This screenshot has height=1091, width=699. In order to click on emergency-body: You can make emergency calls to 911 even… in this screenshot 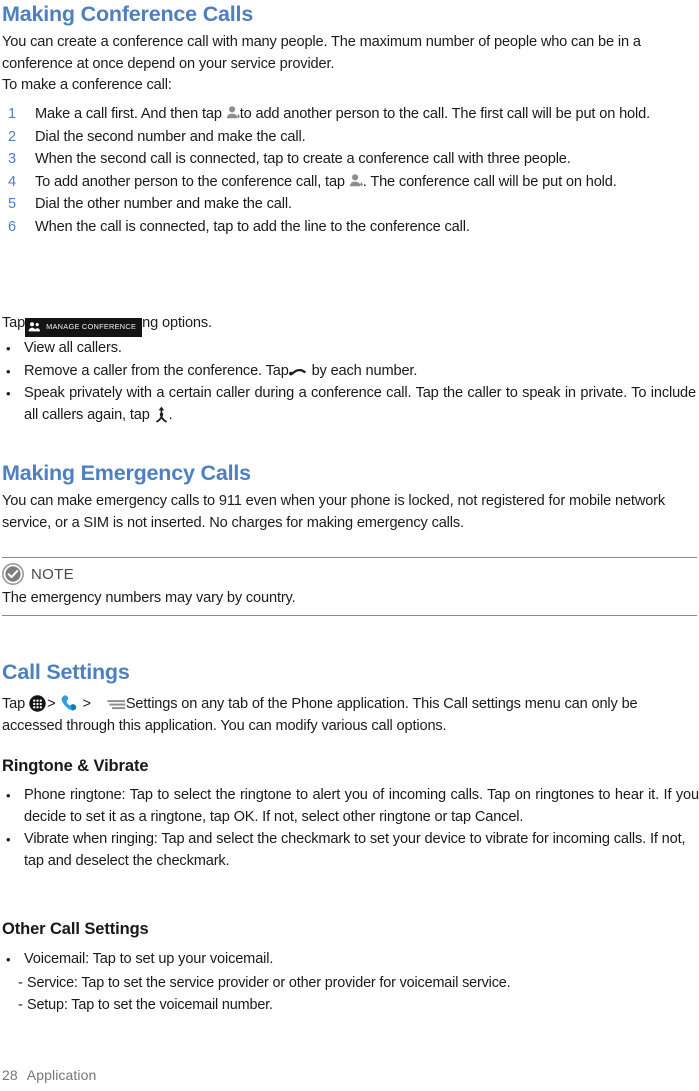, I will do `click(334, 512)`.